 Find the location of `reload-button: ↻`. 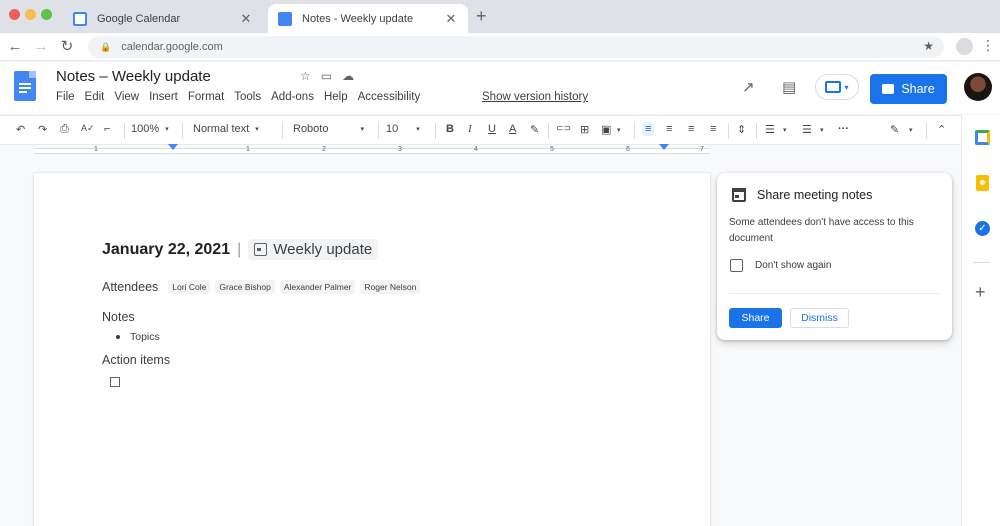

reload-button: ↻ is located at coordinates (67, 47).